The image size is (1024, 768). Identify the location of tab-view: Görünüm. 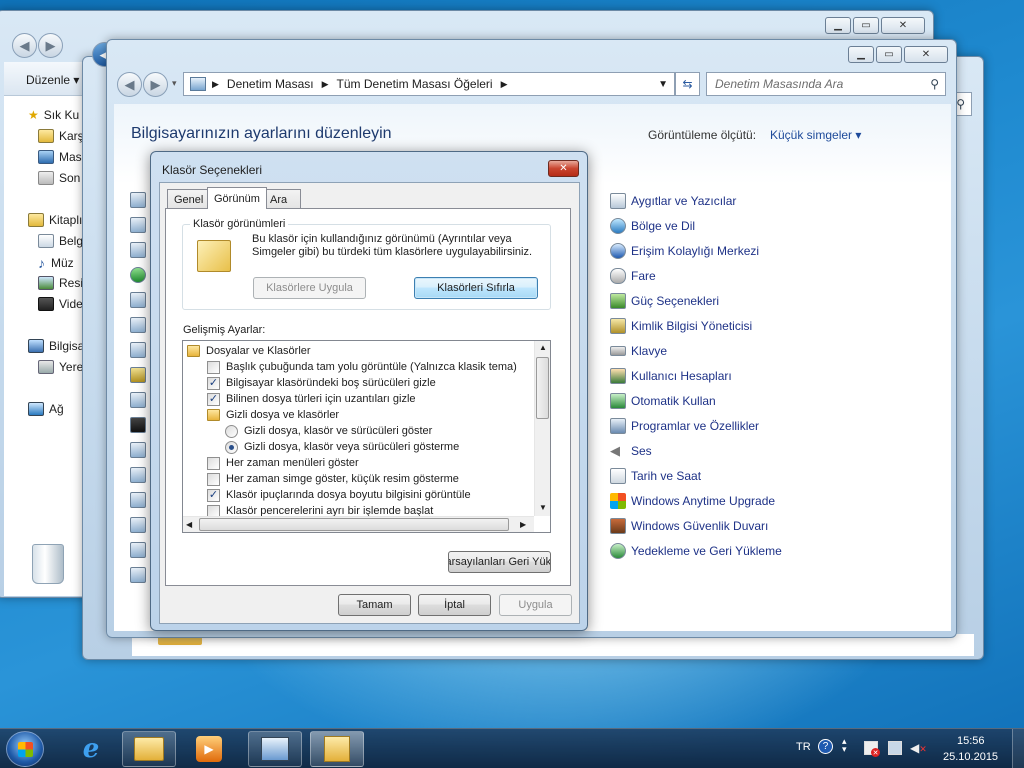
(237, 198).